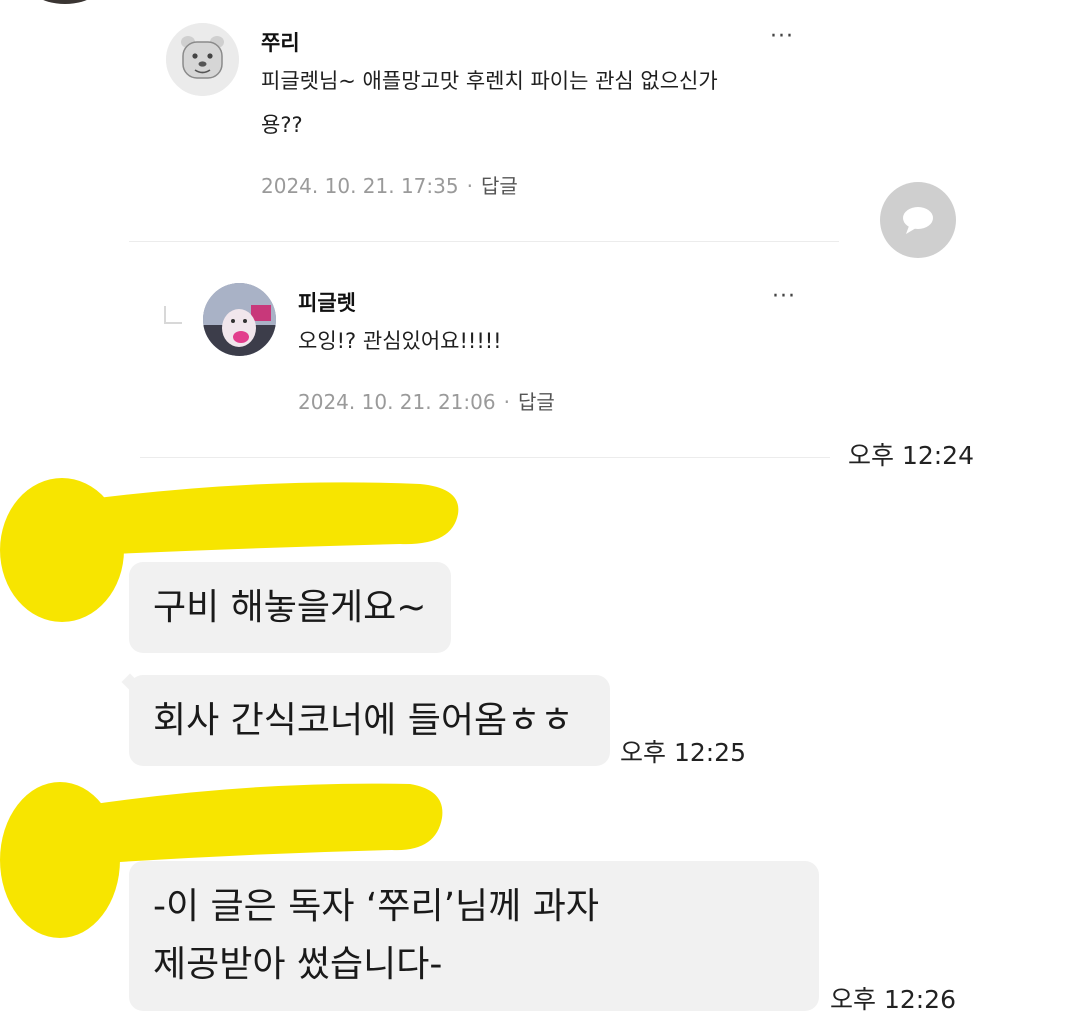 This screenshot has width=1080, height=1034. What do you see at coordinates (893, 999) in the screenshot?
I see `message-time: 오후 12:26` at bounding box center [893, 999].